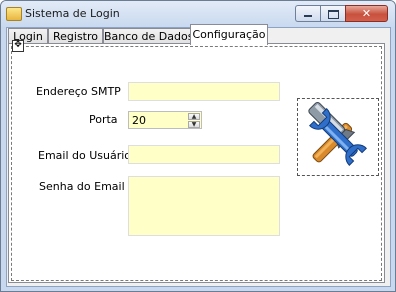 This screenshot has width=396, height=292. What do you see at coordinates (18, 46) in the screenshot?
I see `move-handle-icon: ✥` at bounding box center [18, 46].